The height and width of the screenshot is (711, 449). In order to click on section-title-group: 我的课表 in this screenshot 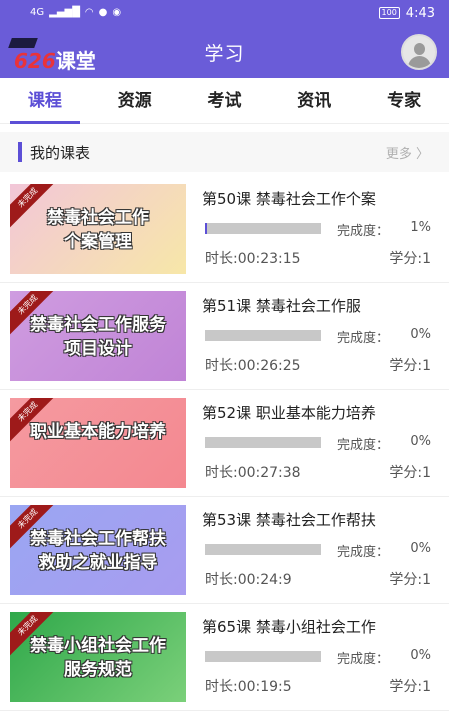, I will do `click(54, 152)`.